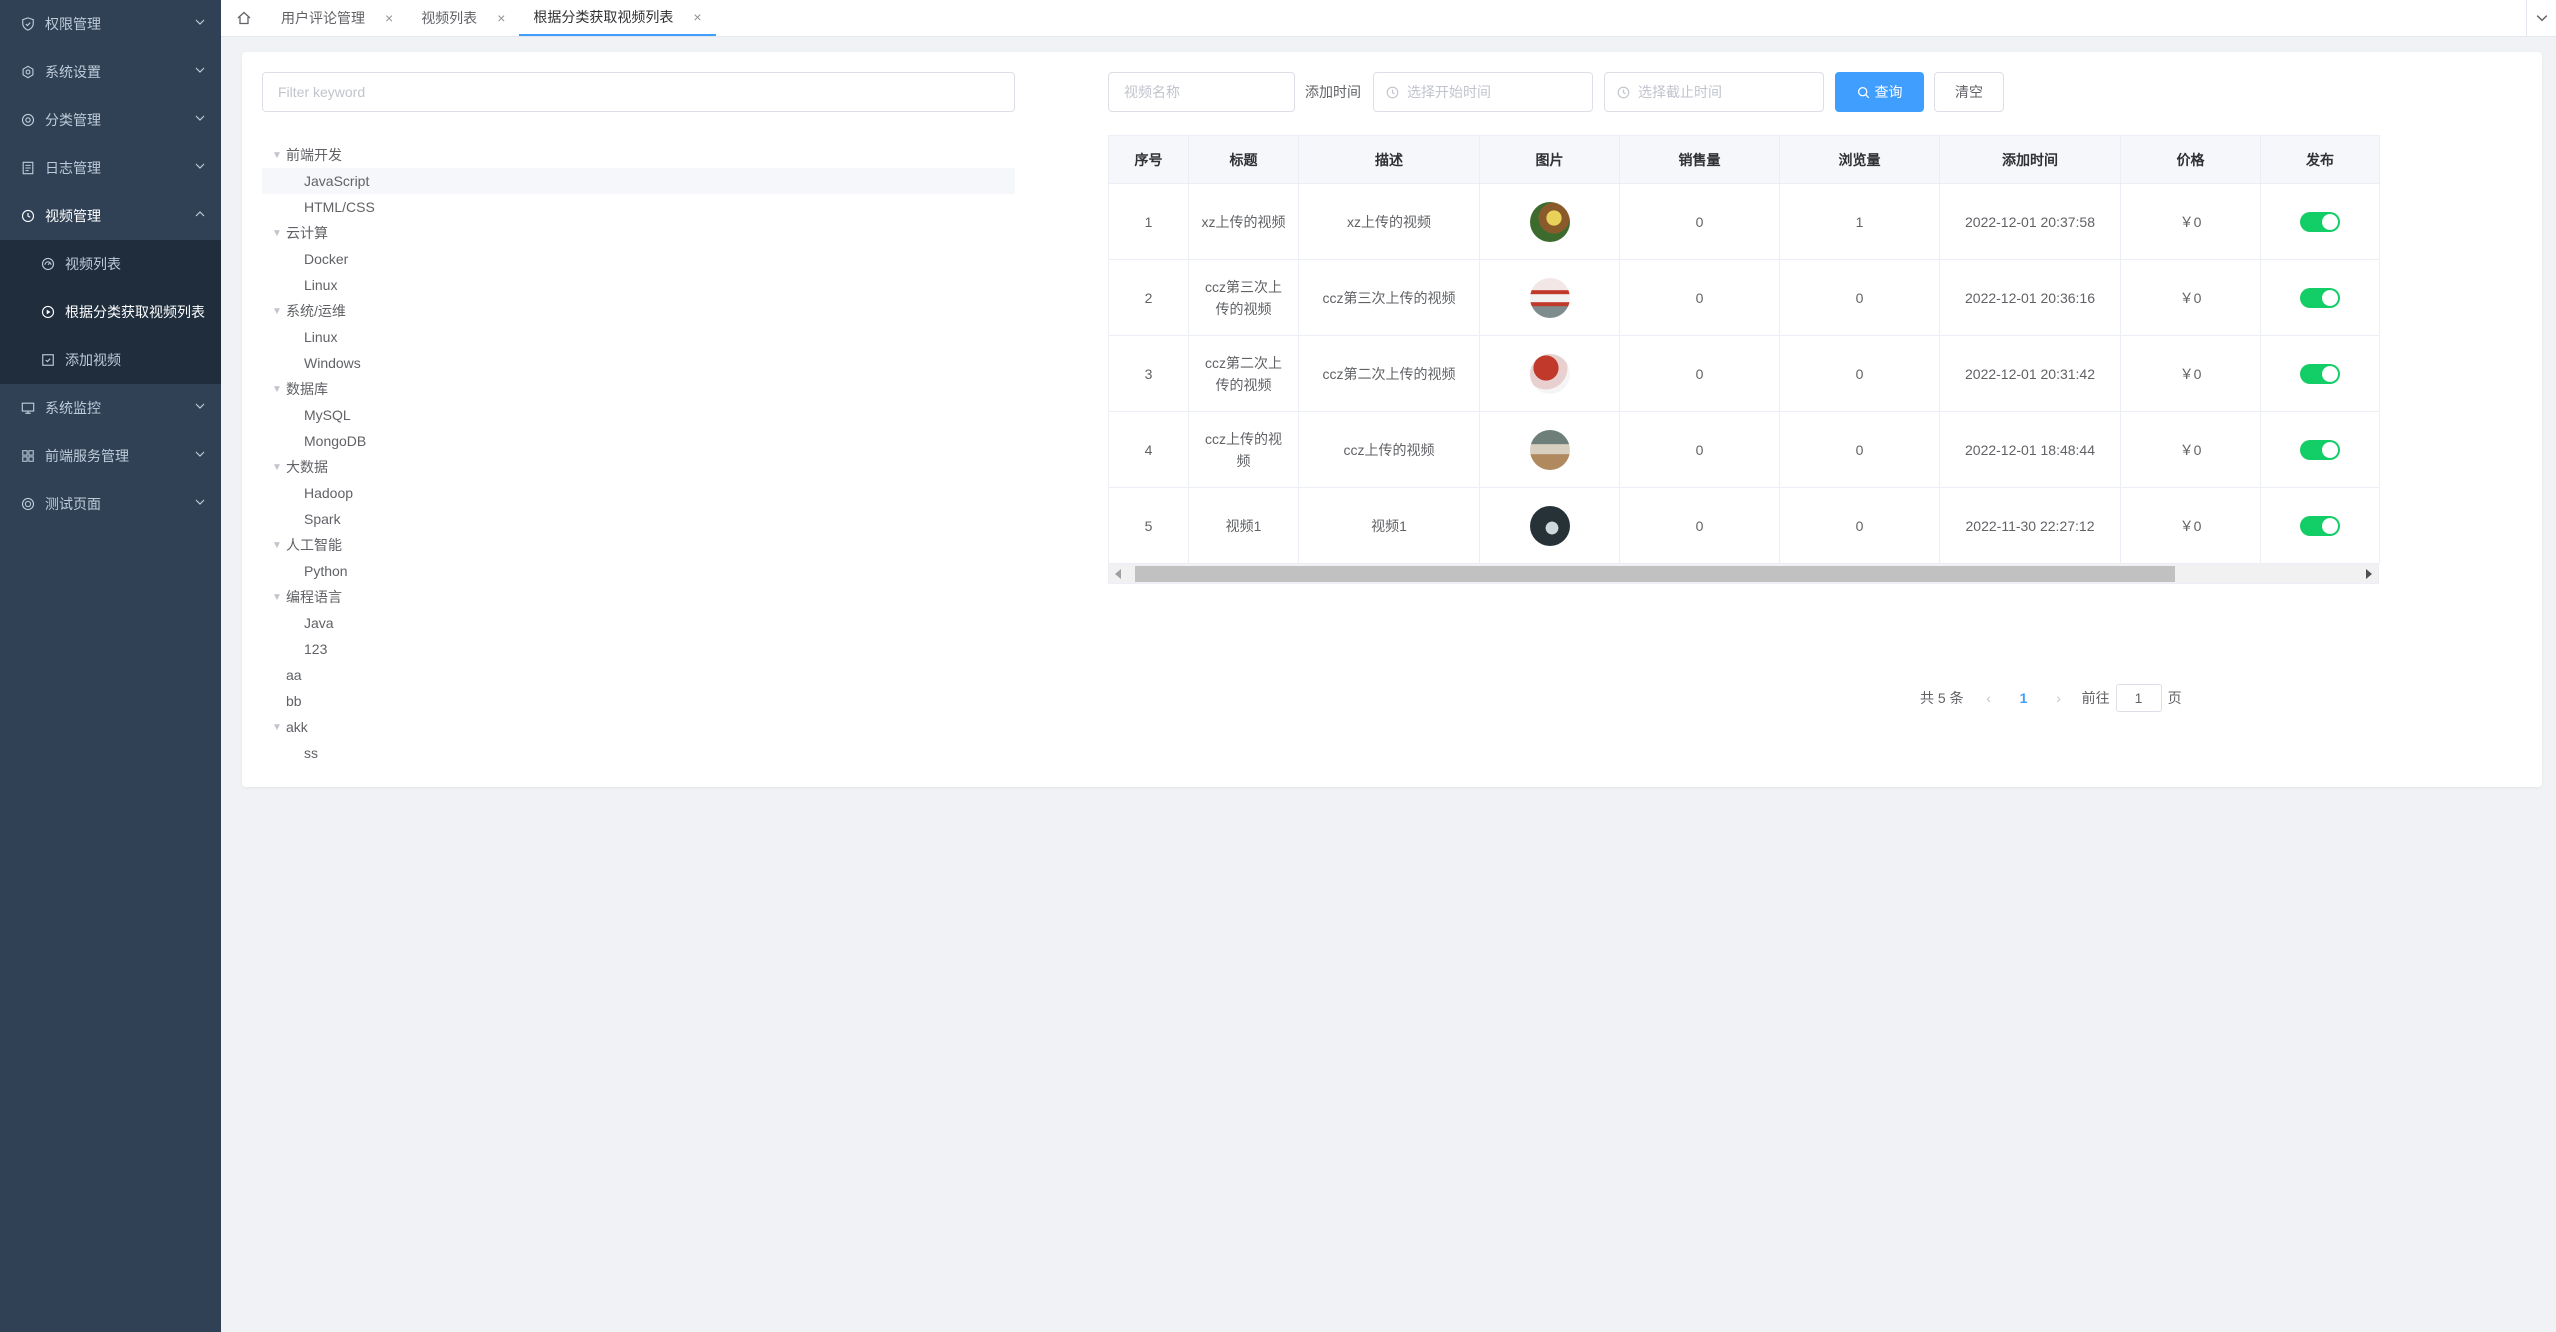 The width and height of the screenshot is (2556, 1332). I want to click on tree-node: JavaScript, so click(638, 181).